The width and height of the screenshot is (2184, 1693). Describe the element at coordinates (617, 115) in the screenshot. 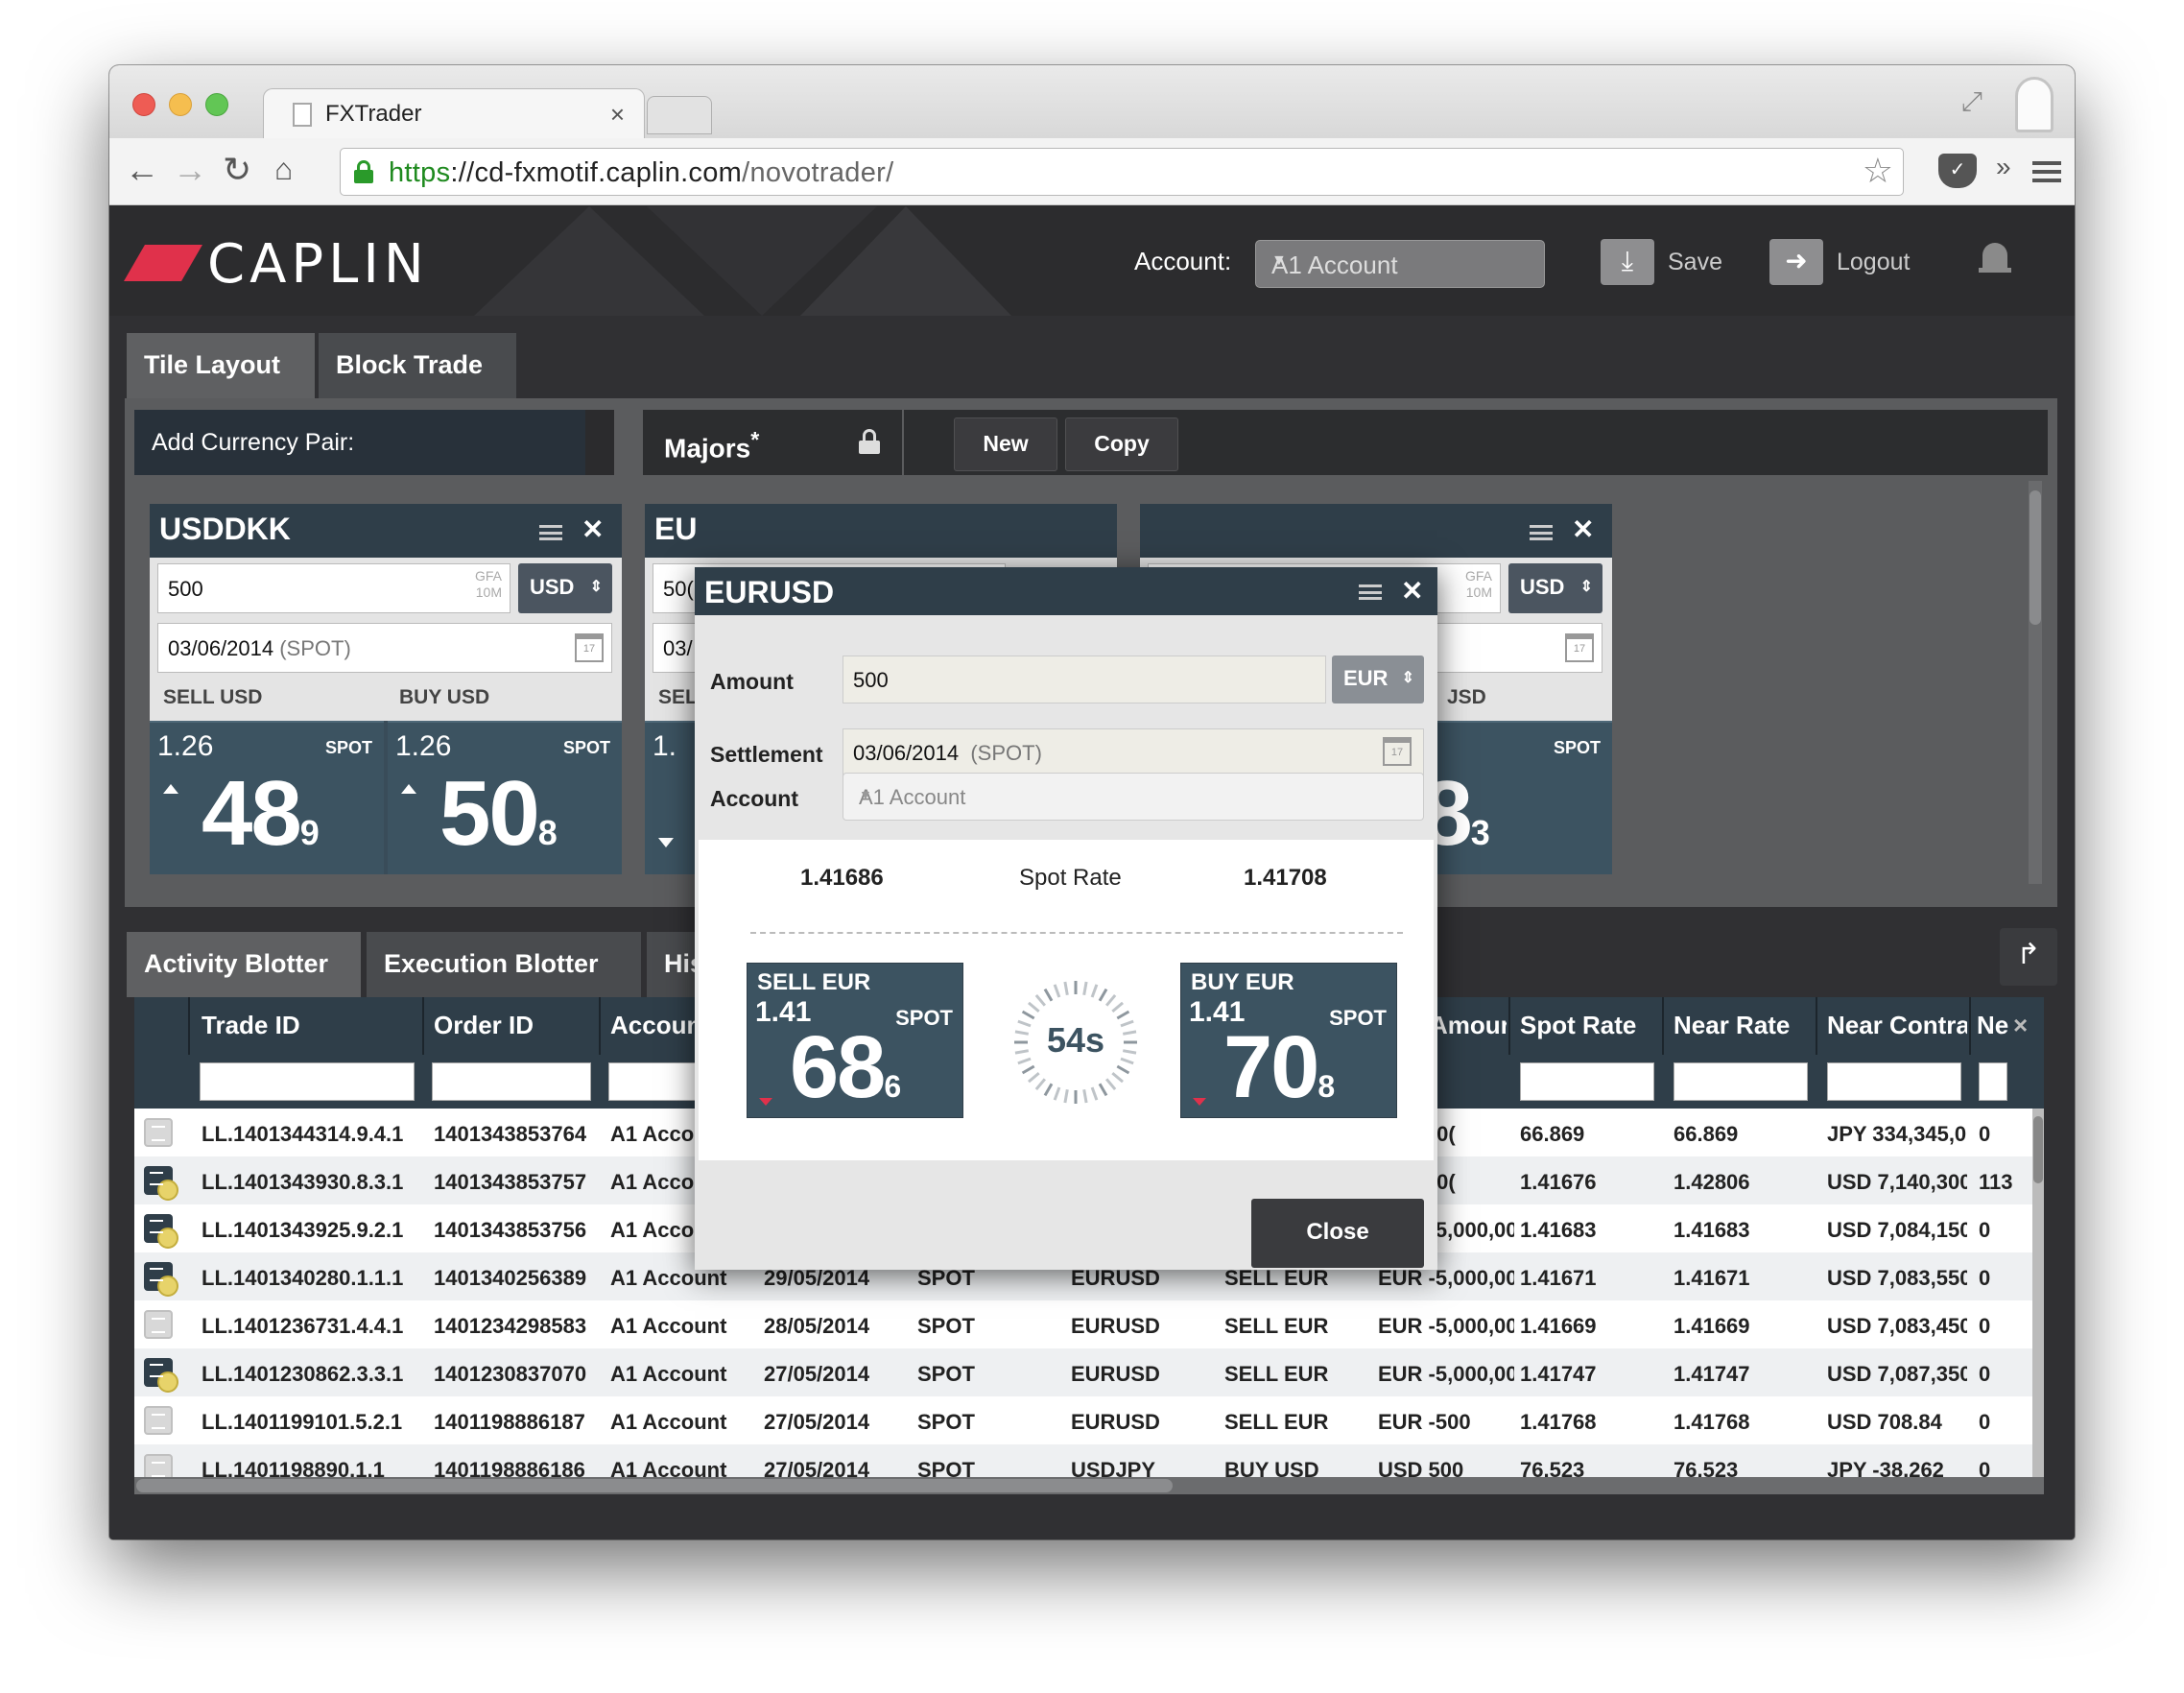

I see `tab-close-icon: ×` at that location.